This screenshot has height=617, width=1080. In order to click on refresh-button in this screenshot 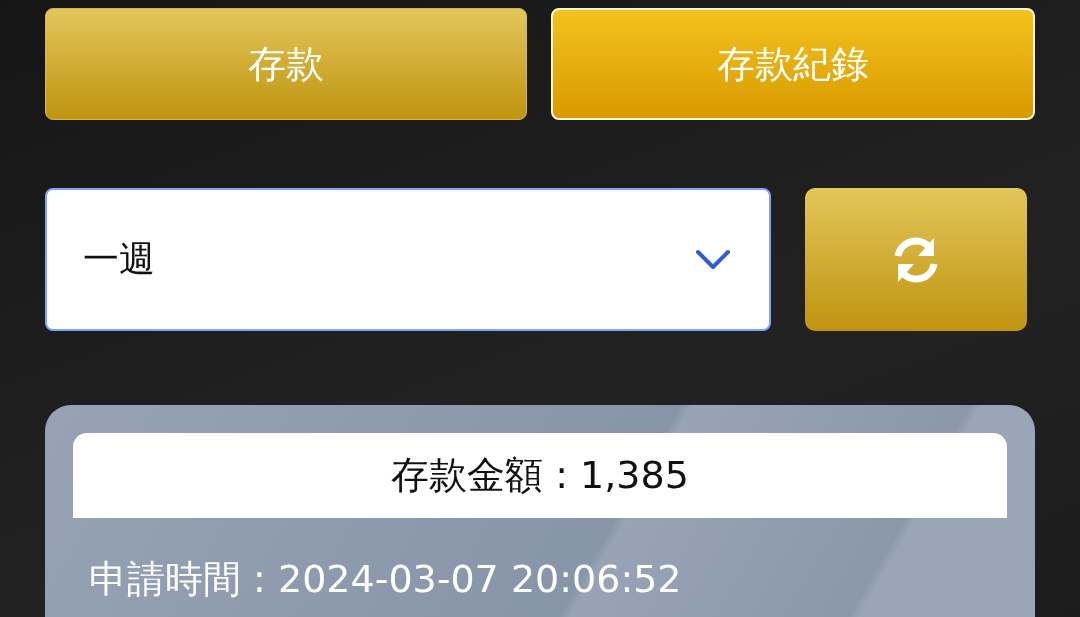, I will do `click(916, 259)`.